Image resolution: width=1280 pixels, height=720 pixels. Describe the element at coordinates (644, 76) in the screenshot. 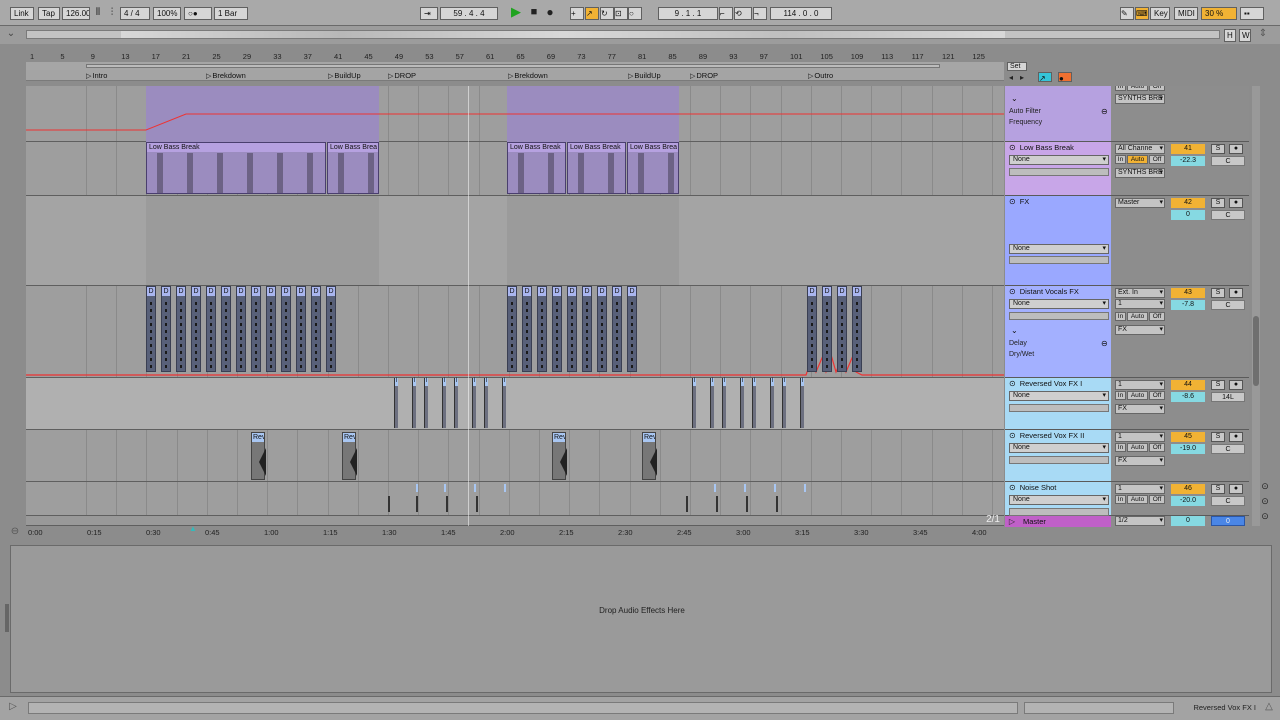

I see `locator-5: BuildUp` at that location.